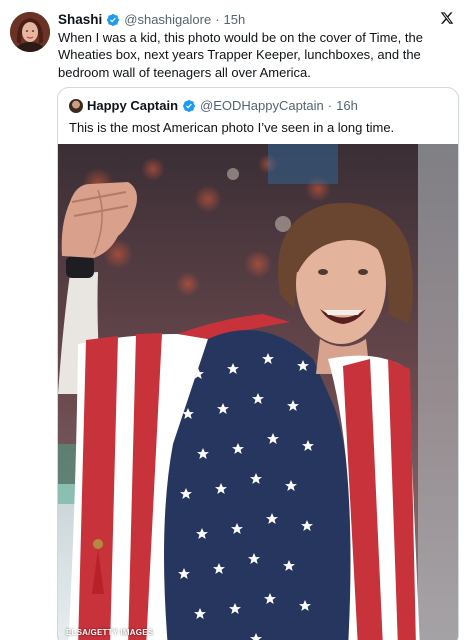  Describe the element at coordinates (235, 19) in the screenshot. I see `tweet-timestamp: 15h` at that location.